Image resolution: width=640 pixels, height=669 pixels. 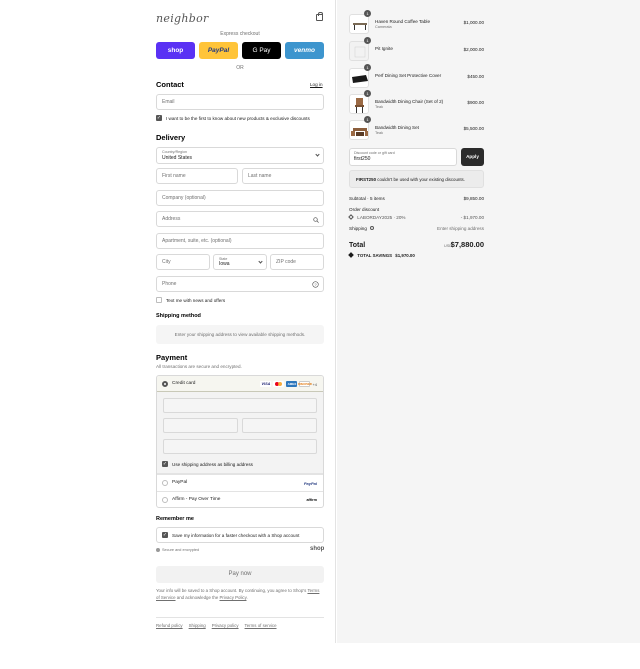 I want to click on help-icon: ?, so click(x=315, y=284).